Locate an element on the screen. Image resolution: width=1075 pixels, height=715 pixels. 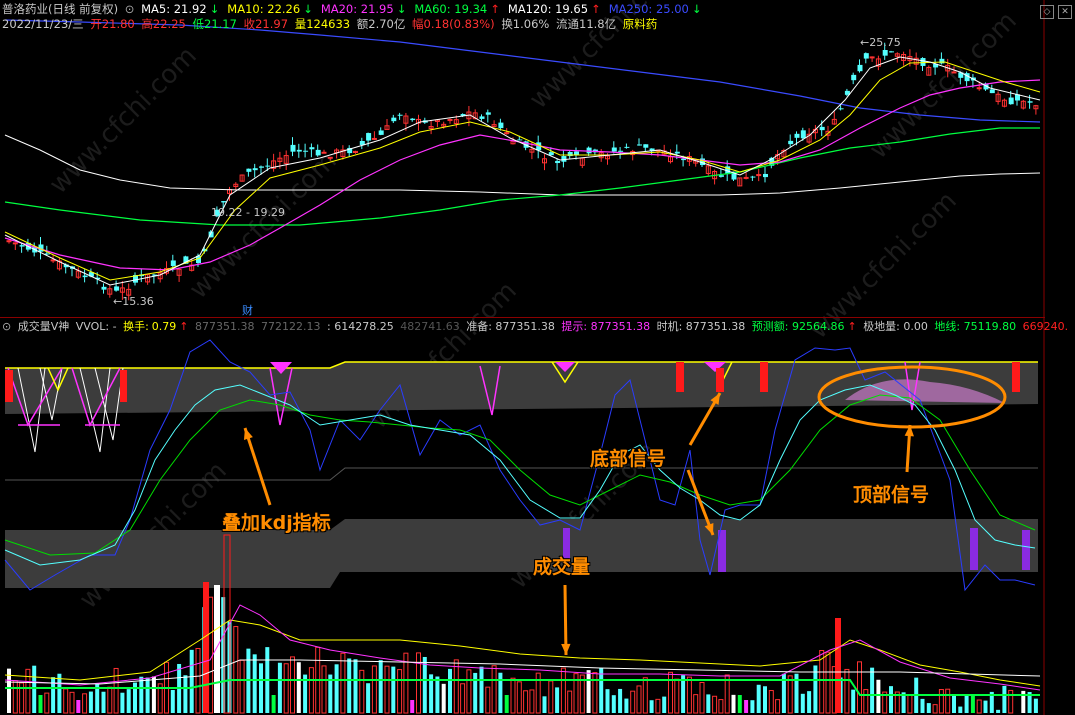
lower-signal-bar is located at coordinates (974, 549).